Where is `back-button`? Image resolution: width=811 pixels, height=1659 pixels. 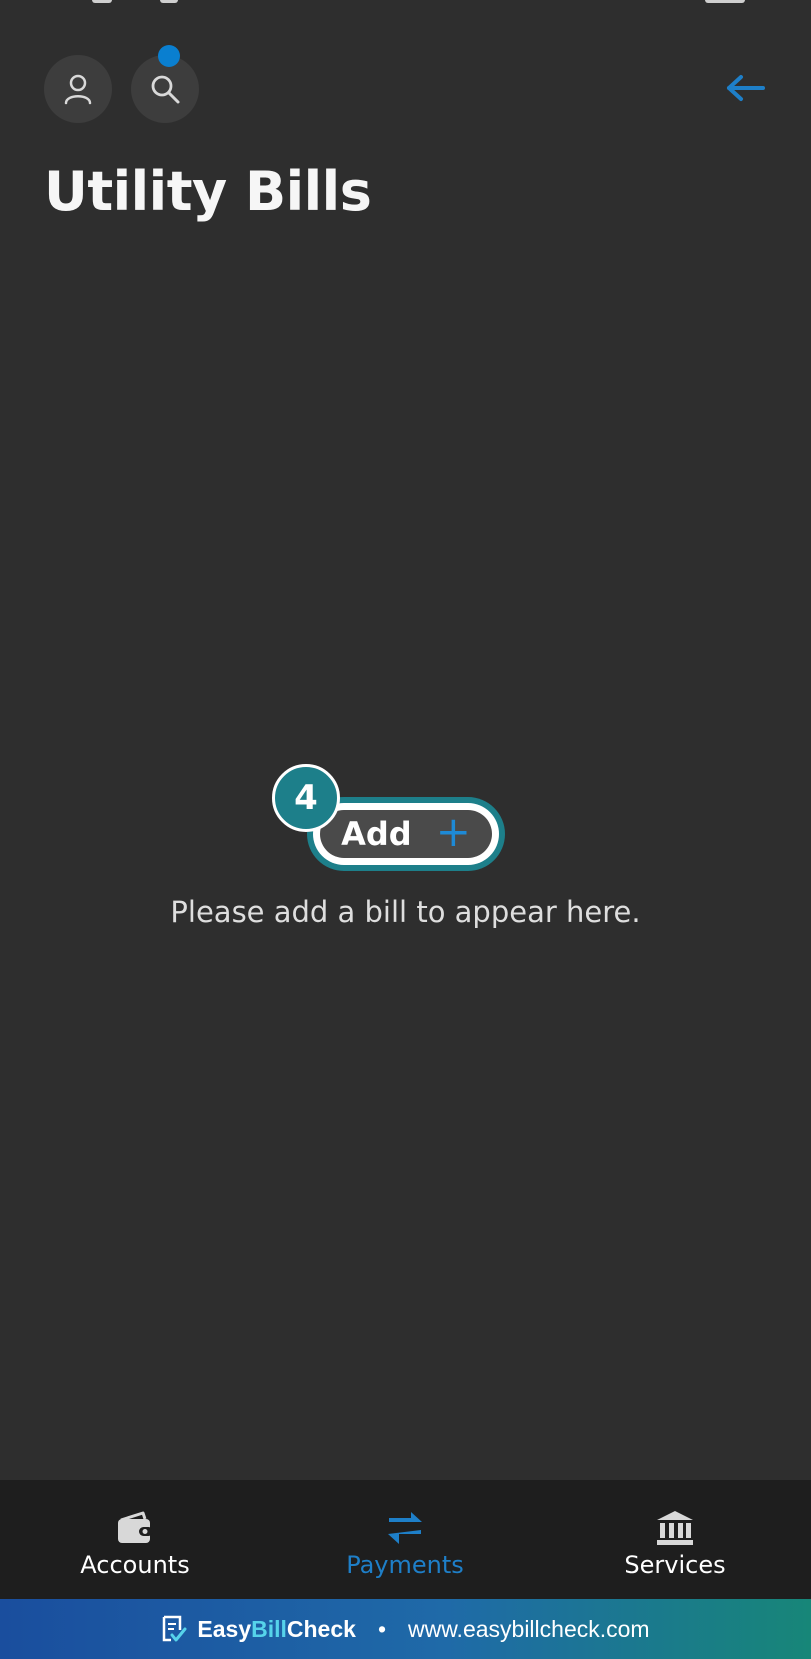
back-button is located at coordinates (746, 88).